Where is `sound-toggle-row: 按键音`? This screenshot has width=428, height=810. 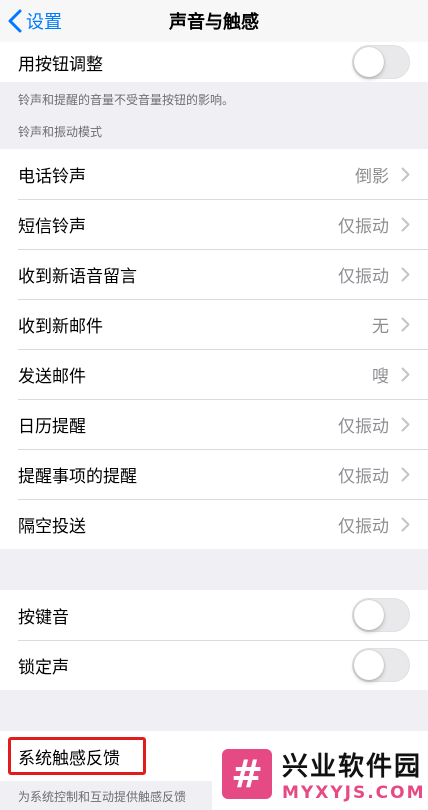 sound-toggle-row: 按键音 is located at coordinates (214, 615).